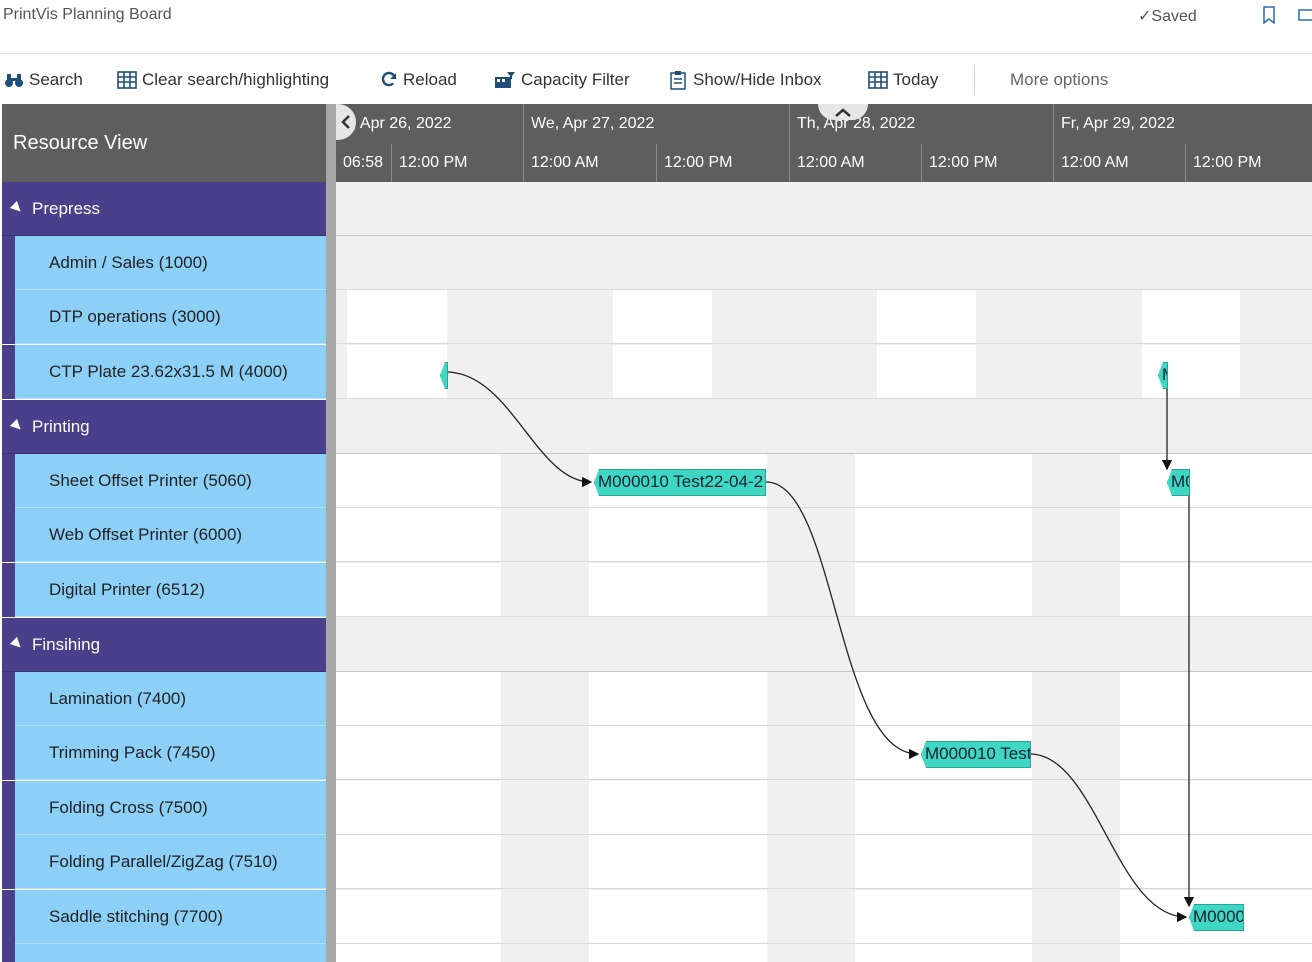 This screenshot has height=962, width=1312. What do you see at coordinates (1269, 15) in the screenshot?
I see `bookmark-icon` at bounding box center [1269, 15].